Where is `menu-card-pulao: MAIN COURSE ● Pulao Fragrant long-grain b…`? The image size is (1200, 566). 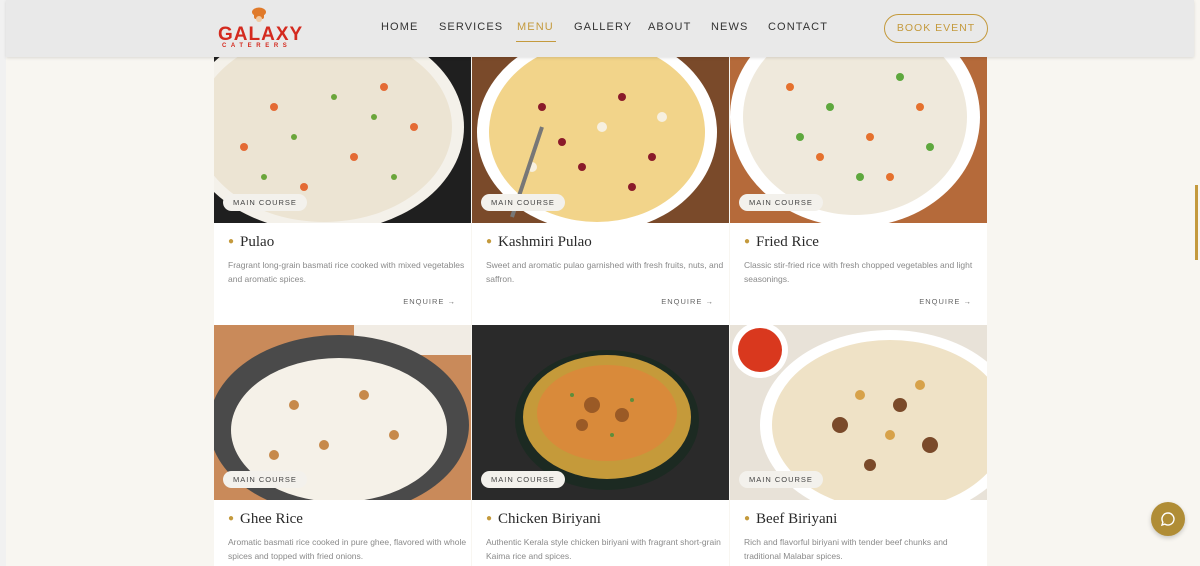
menu-card-pulao: MAIN COURSE ● Pulao Fragrant long-grain b… is located at coordinates (342, 186).